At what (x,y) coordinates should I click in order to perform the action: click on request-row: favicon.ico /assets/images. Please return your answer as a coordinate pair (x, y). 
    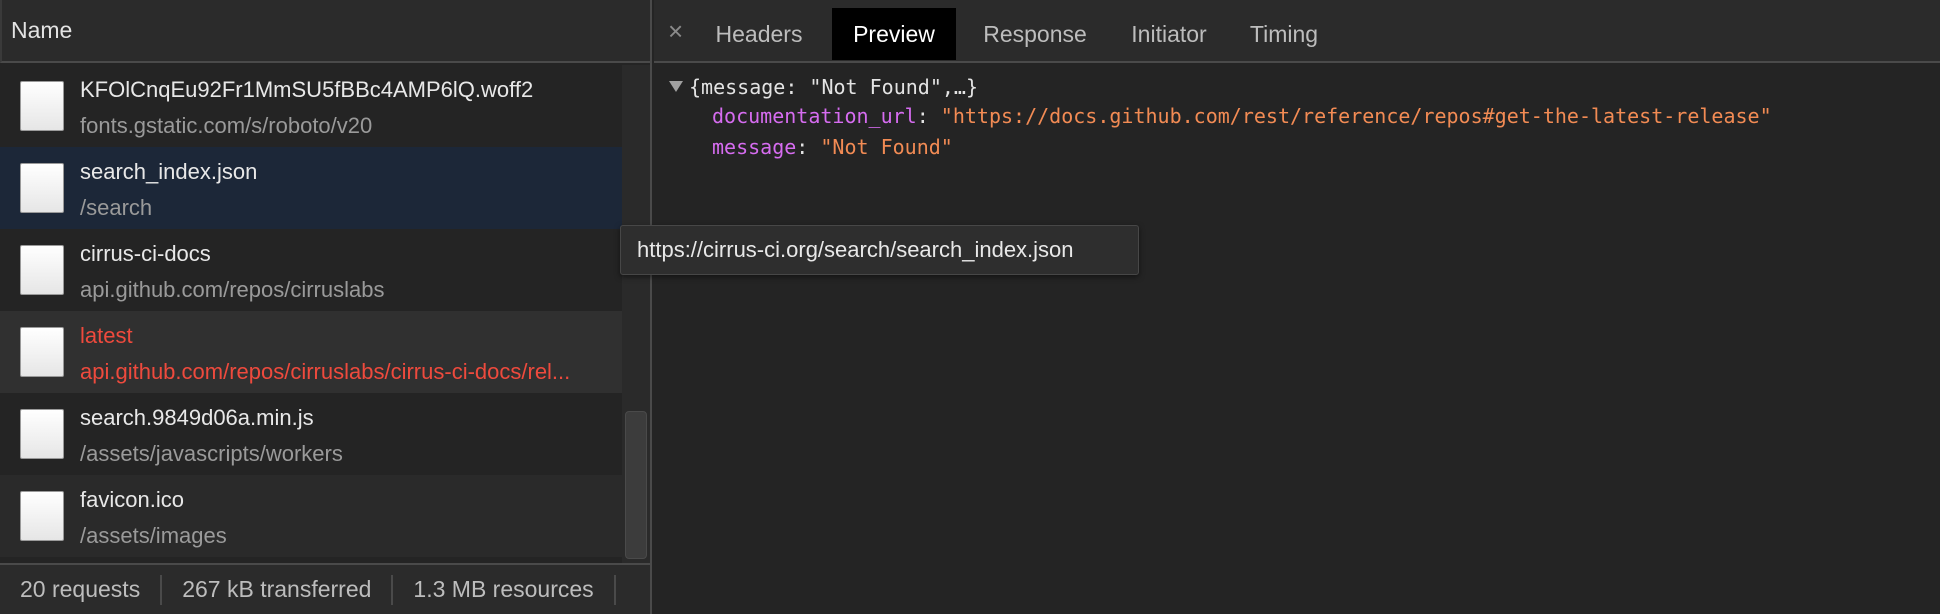
    Looking at the image, I should click on (311, 516).